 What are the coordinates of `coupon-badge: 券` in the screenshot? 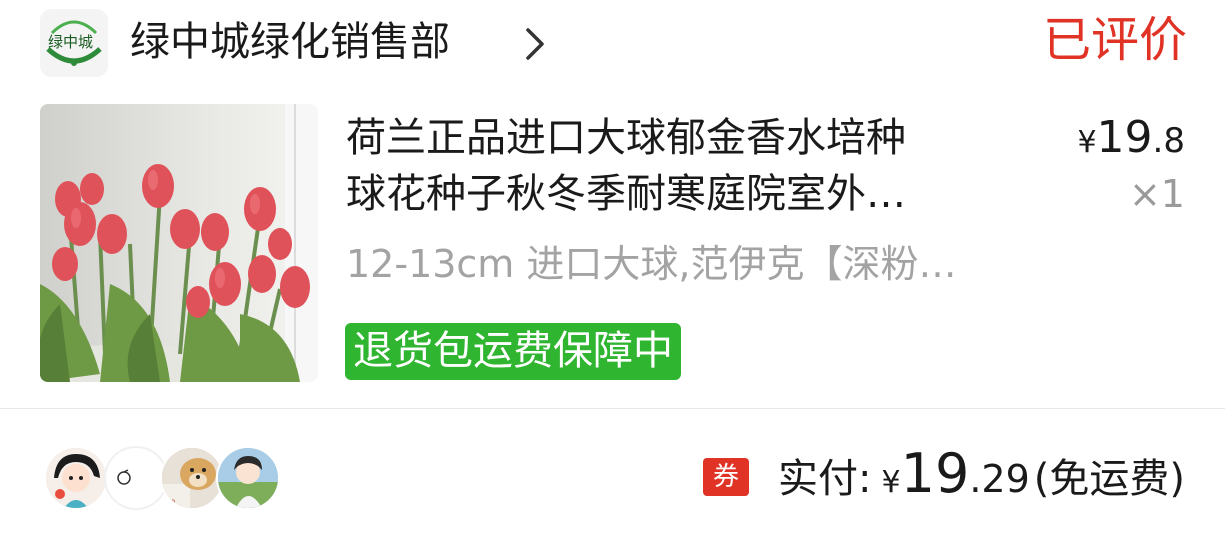 It's located at (726, 477).